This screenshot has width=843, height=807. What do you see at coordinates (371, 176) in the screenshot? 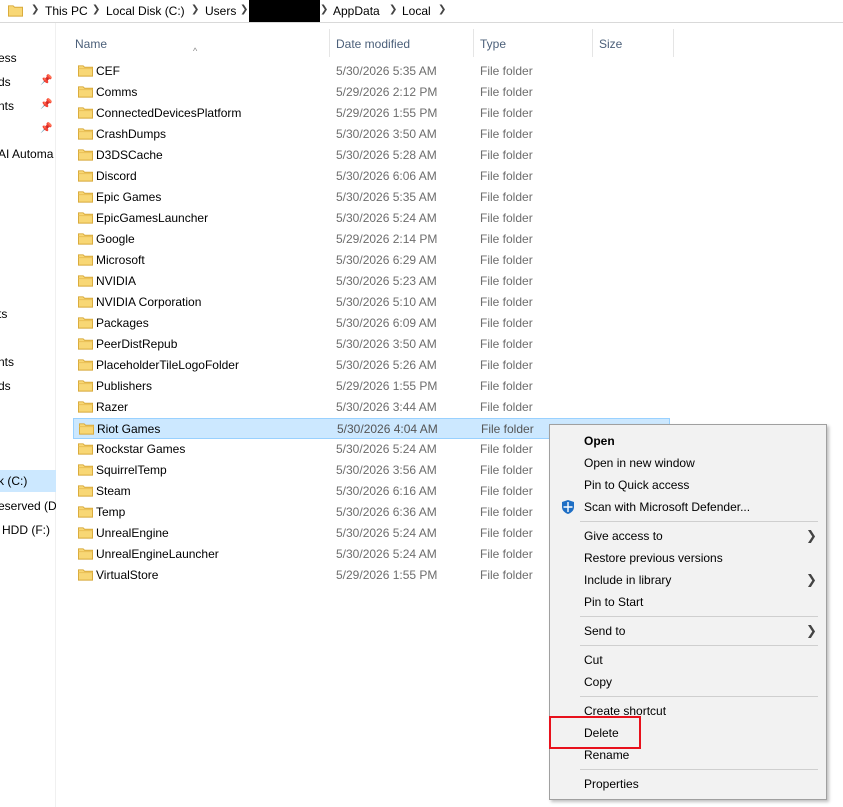
I see `file-row: Discord 5/30/2026 6:06 AM File folder` at bounding box center [371, 176].